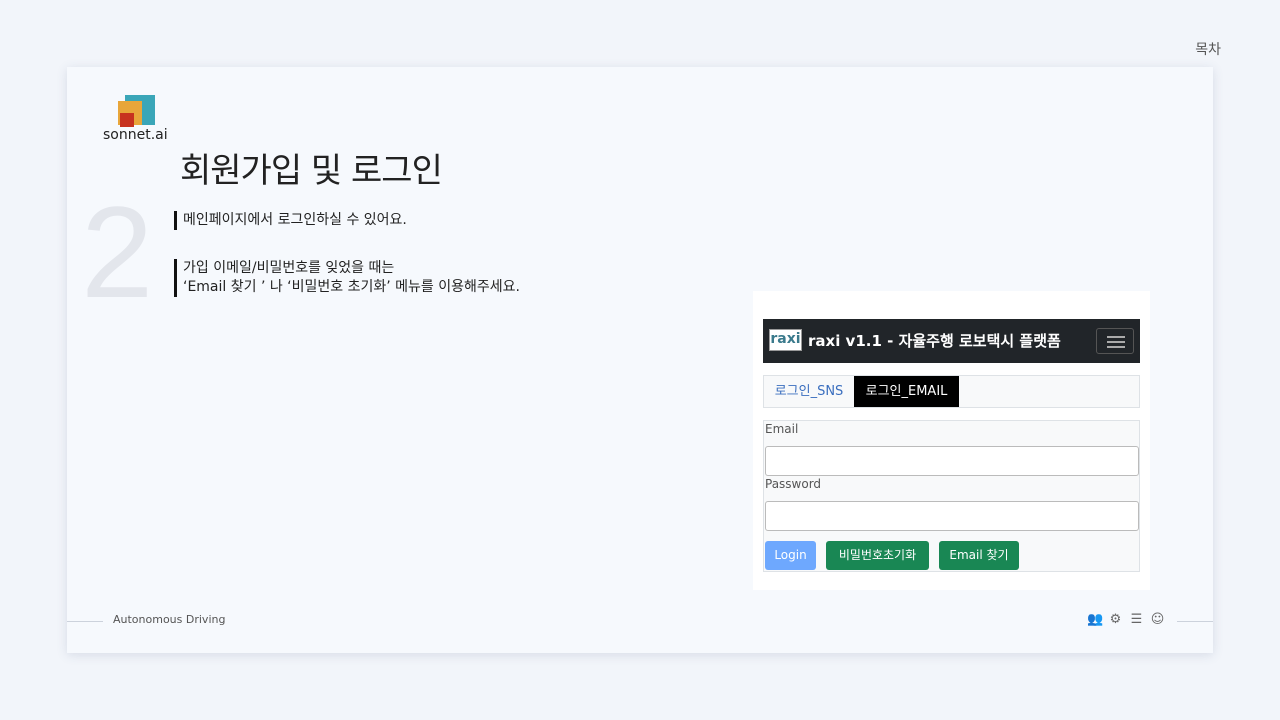 The width and height of the screenshot is (1280, 720). What do you see at coordinates (1115, 341) in the screenshot?
I see `hamburger-menu-icon` at bounding box center [1115, 341].